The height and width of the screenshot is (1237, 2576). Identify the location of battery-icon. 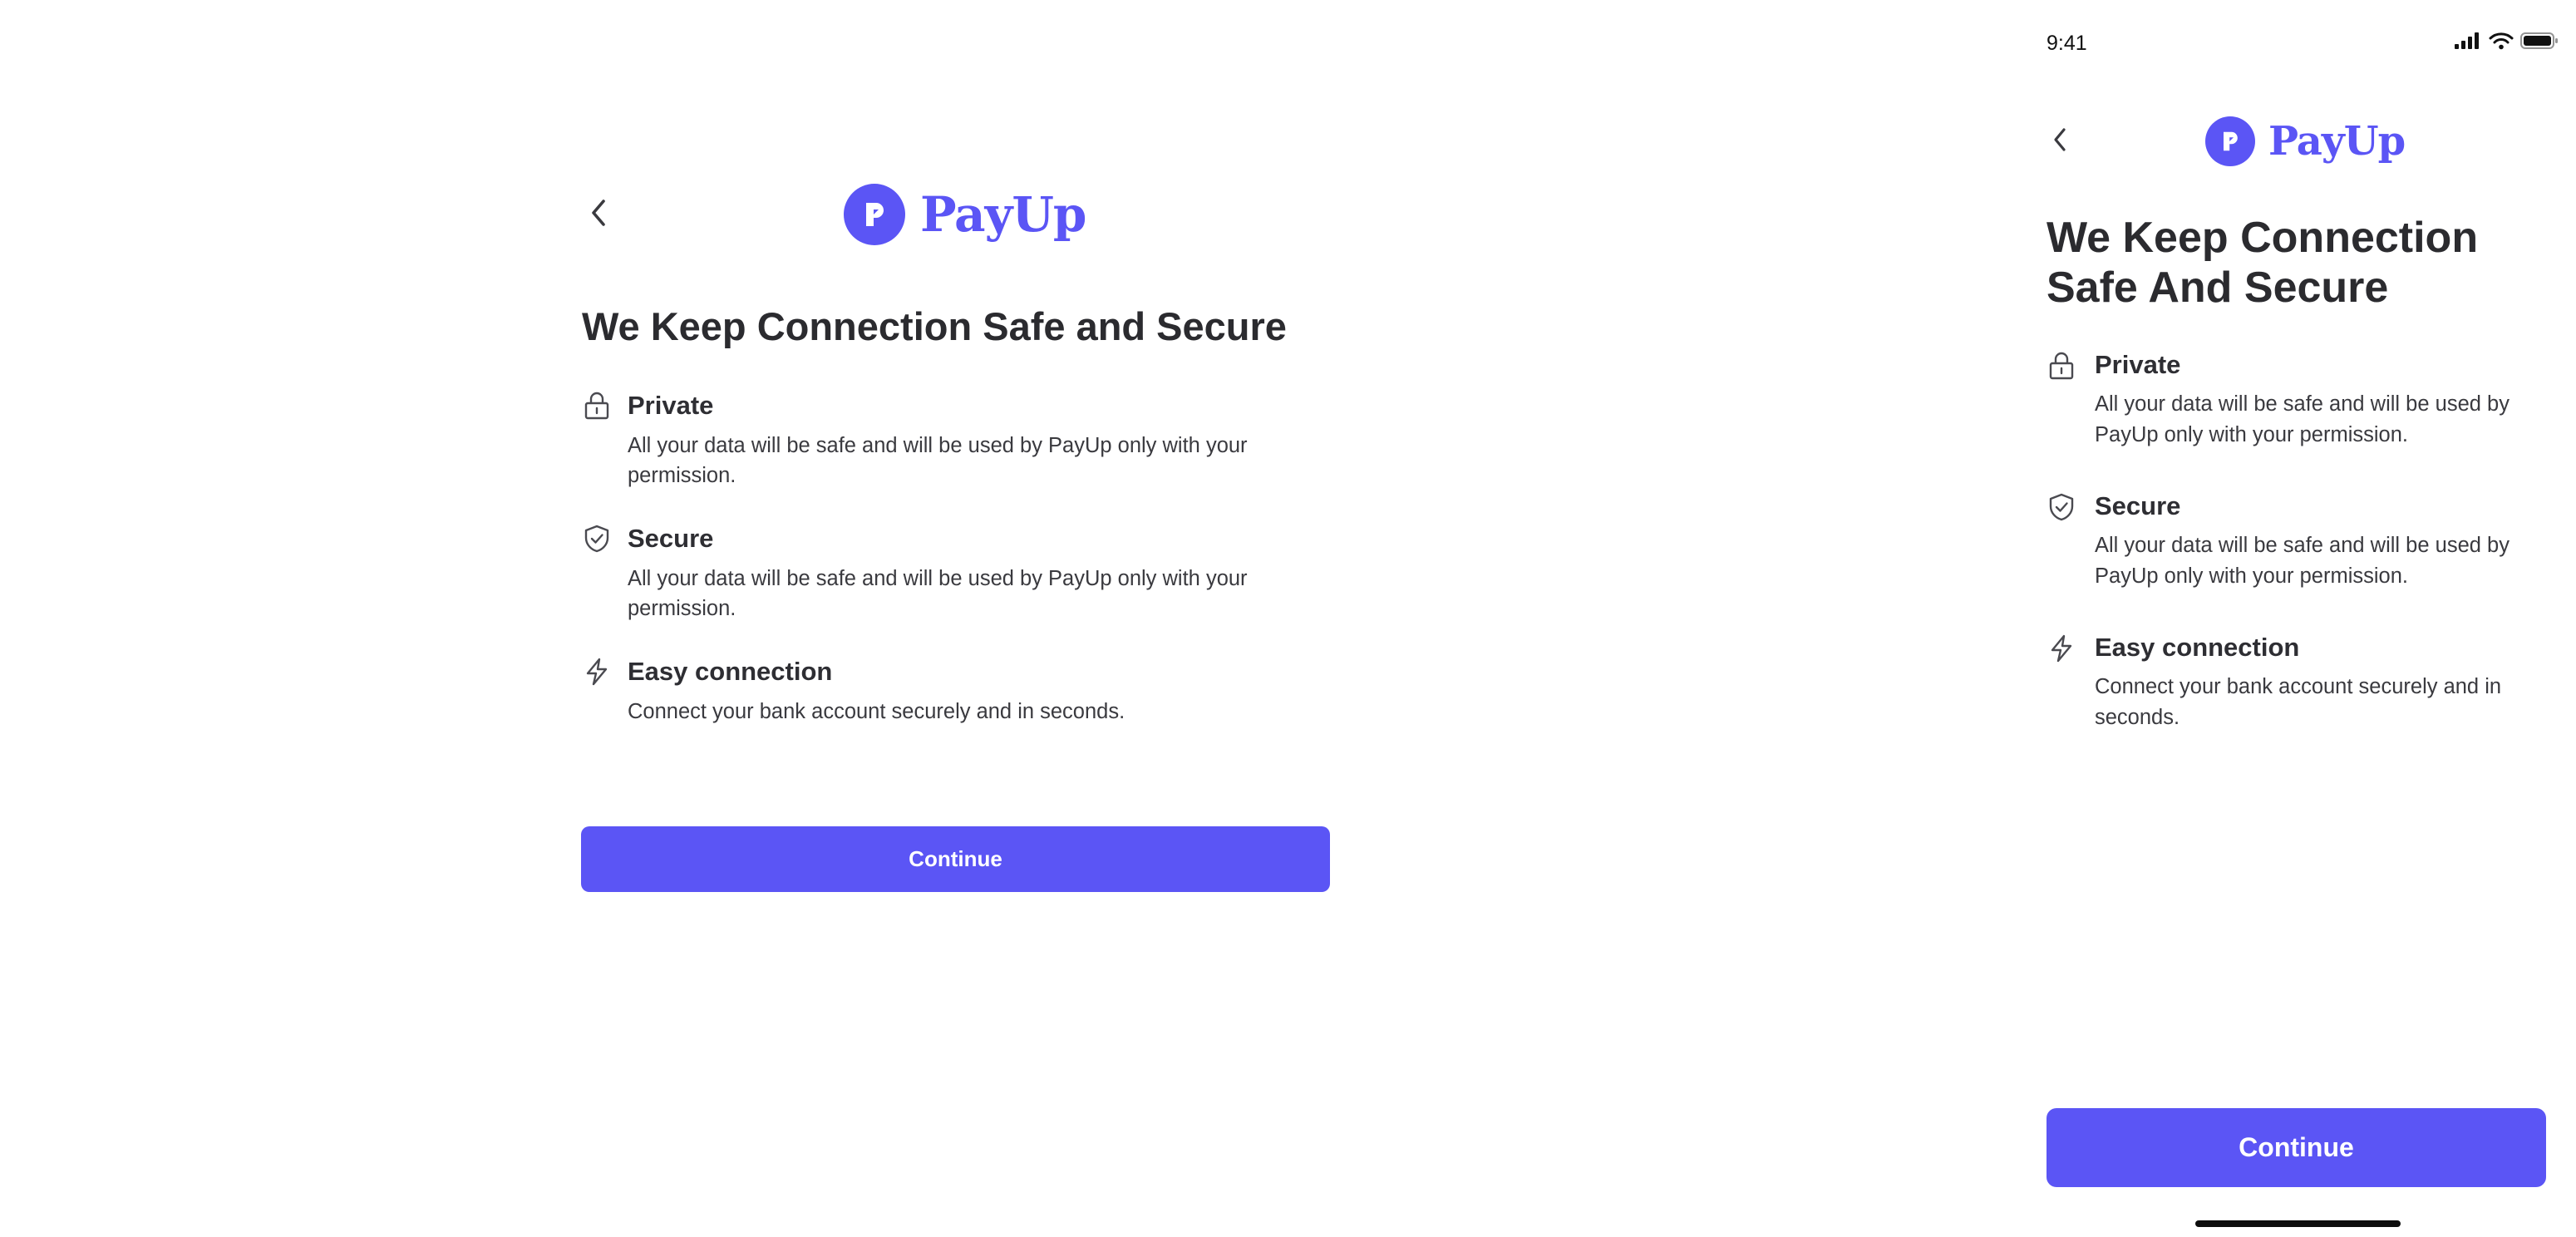
(2539, 40).